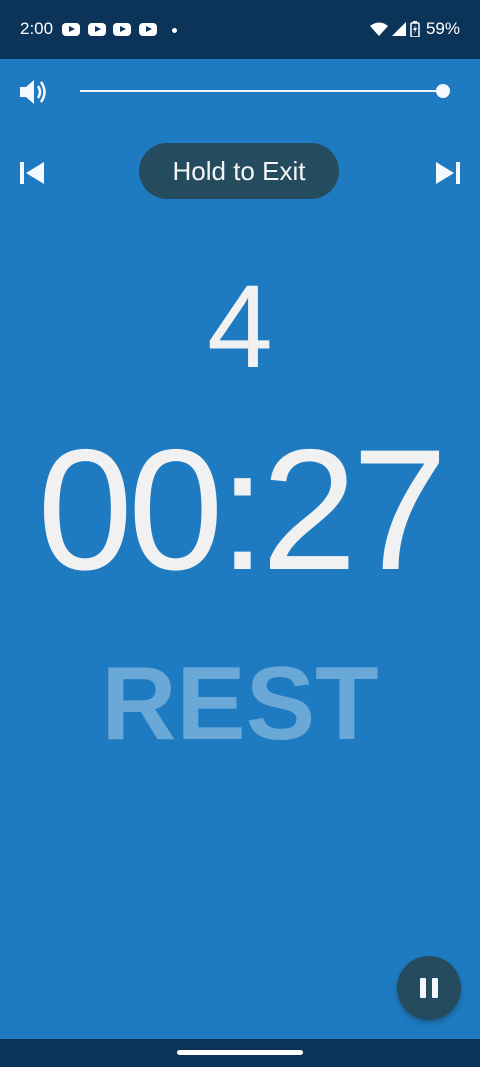 This screenshot has width=480, height=1067. What do you see at coordinates (448, 173) in the screenshot?
I see `skip-next-icon` at bounding box center [448, 173].